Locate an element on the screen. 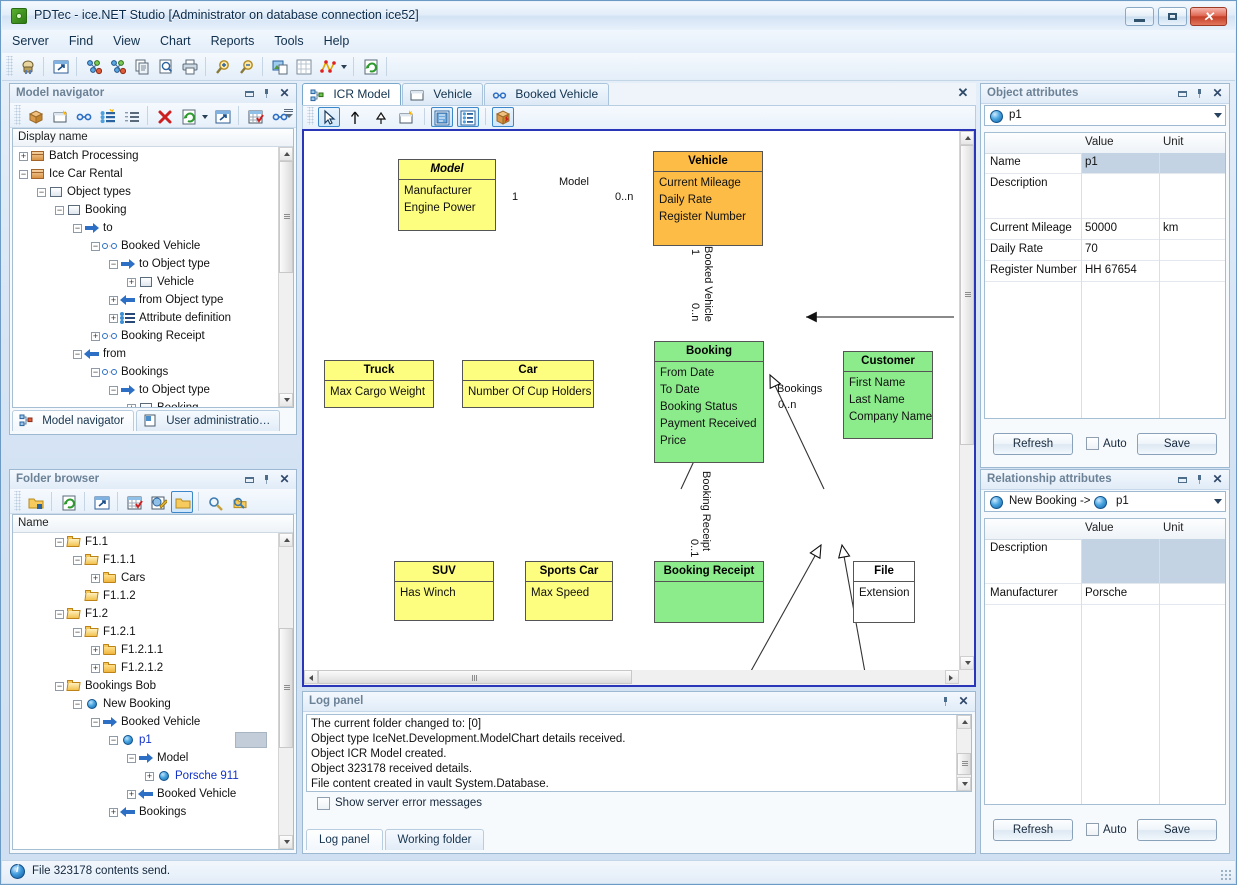  arrow-up-icon is located at coordinates (355, 117).